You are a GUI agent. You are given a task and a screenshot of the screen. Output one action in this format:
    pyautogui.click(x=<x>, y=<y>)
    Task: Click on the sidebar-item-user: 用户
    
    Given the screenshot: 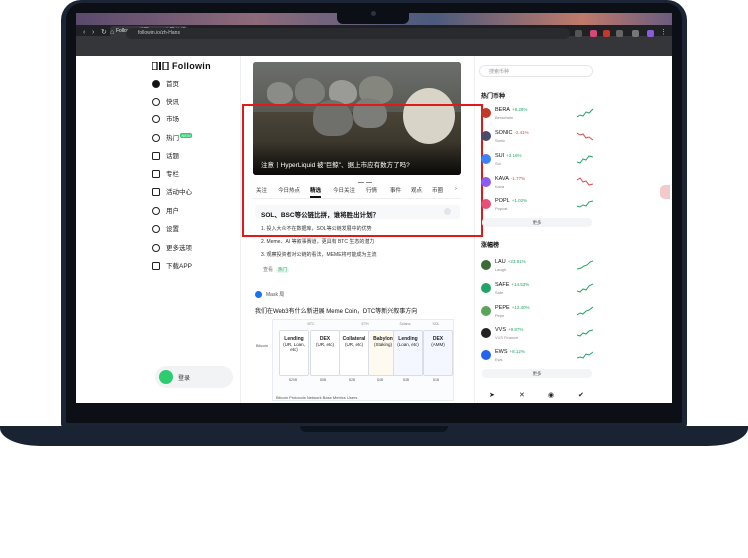 What is the action you would take?
    pyautogui.click(x=165, y=212)
    